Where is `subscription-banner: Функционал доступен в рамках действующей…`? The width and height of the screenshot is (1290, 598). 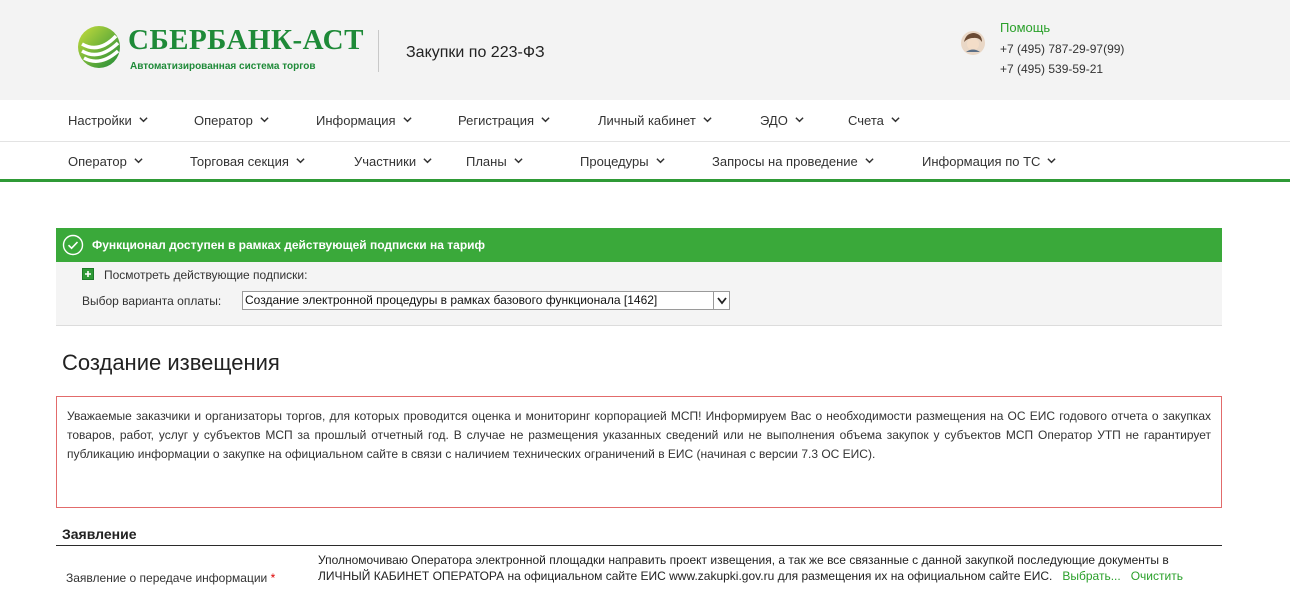 subscription-banner: Функционал доступен в рамках действующей… is located at coordinates (639, 245).